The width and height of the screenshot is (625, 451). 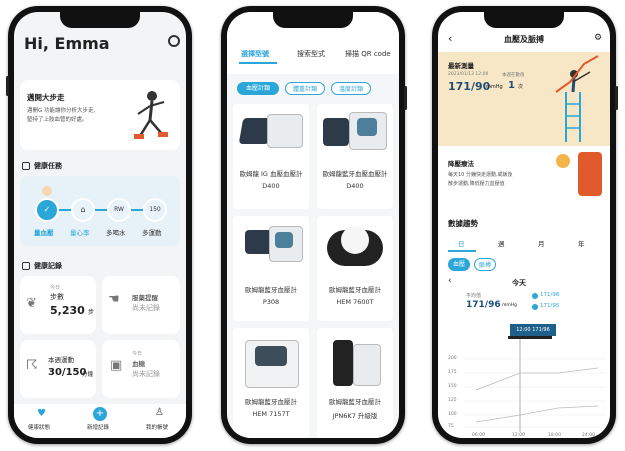 I want to click on step-exercise-icon: 150, so click(x=155, y=210).